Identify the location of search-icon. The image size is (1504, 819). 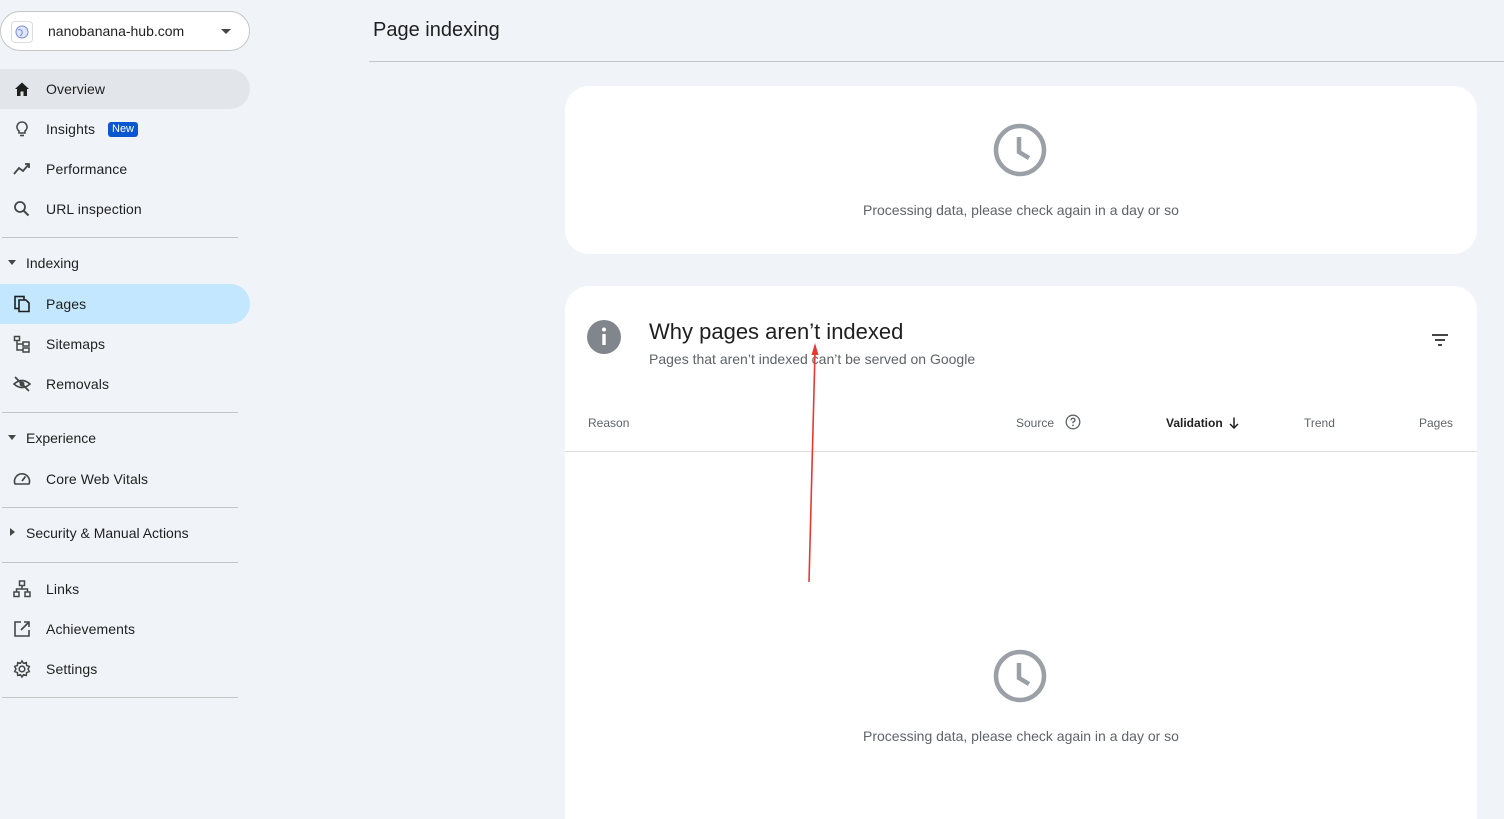
(22, 209).